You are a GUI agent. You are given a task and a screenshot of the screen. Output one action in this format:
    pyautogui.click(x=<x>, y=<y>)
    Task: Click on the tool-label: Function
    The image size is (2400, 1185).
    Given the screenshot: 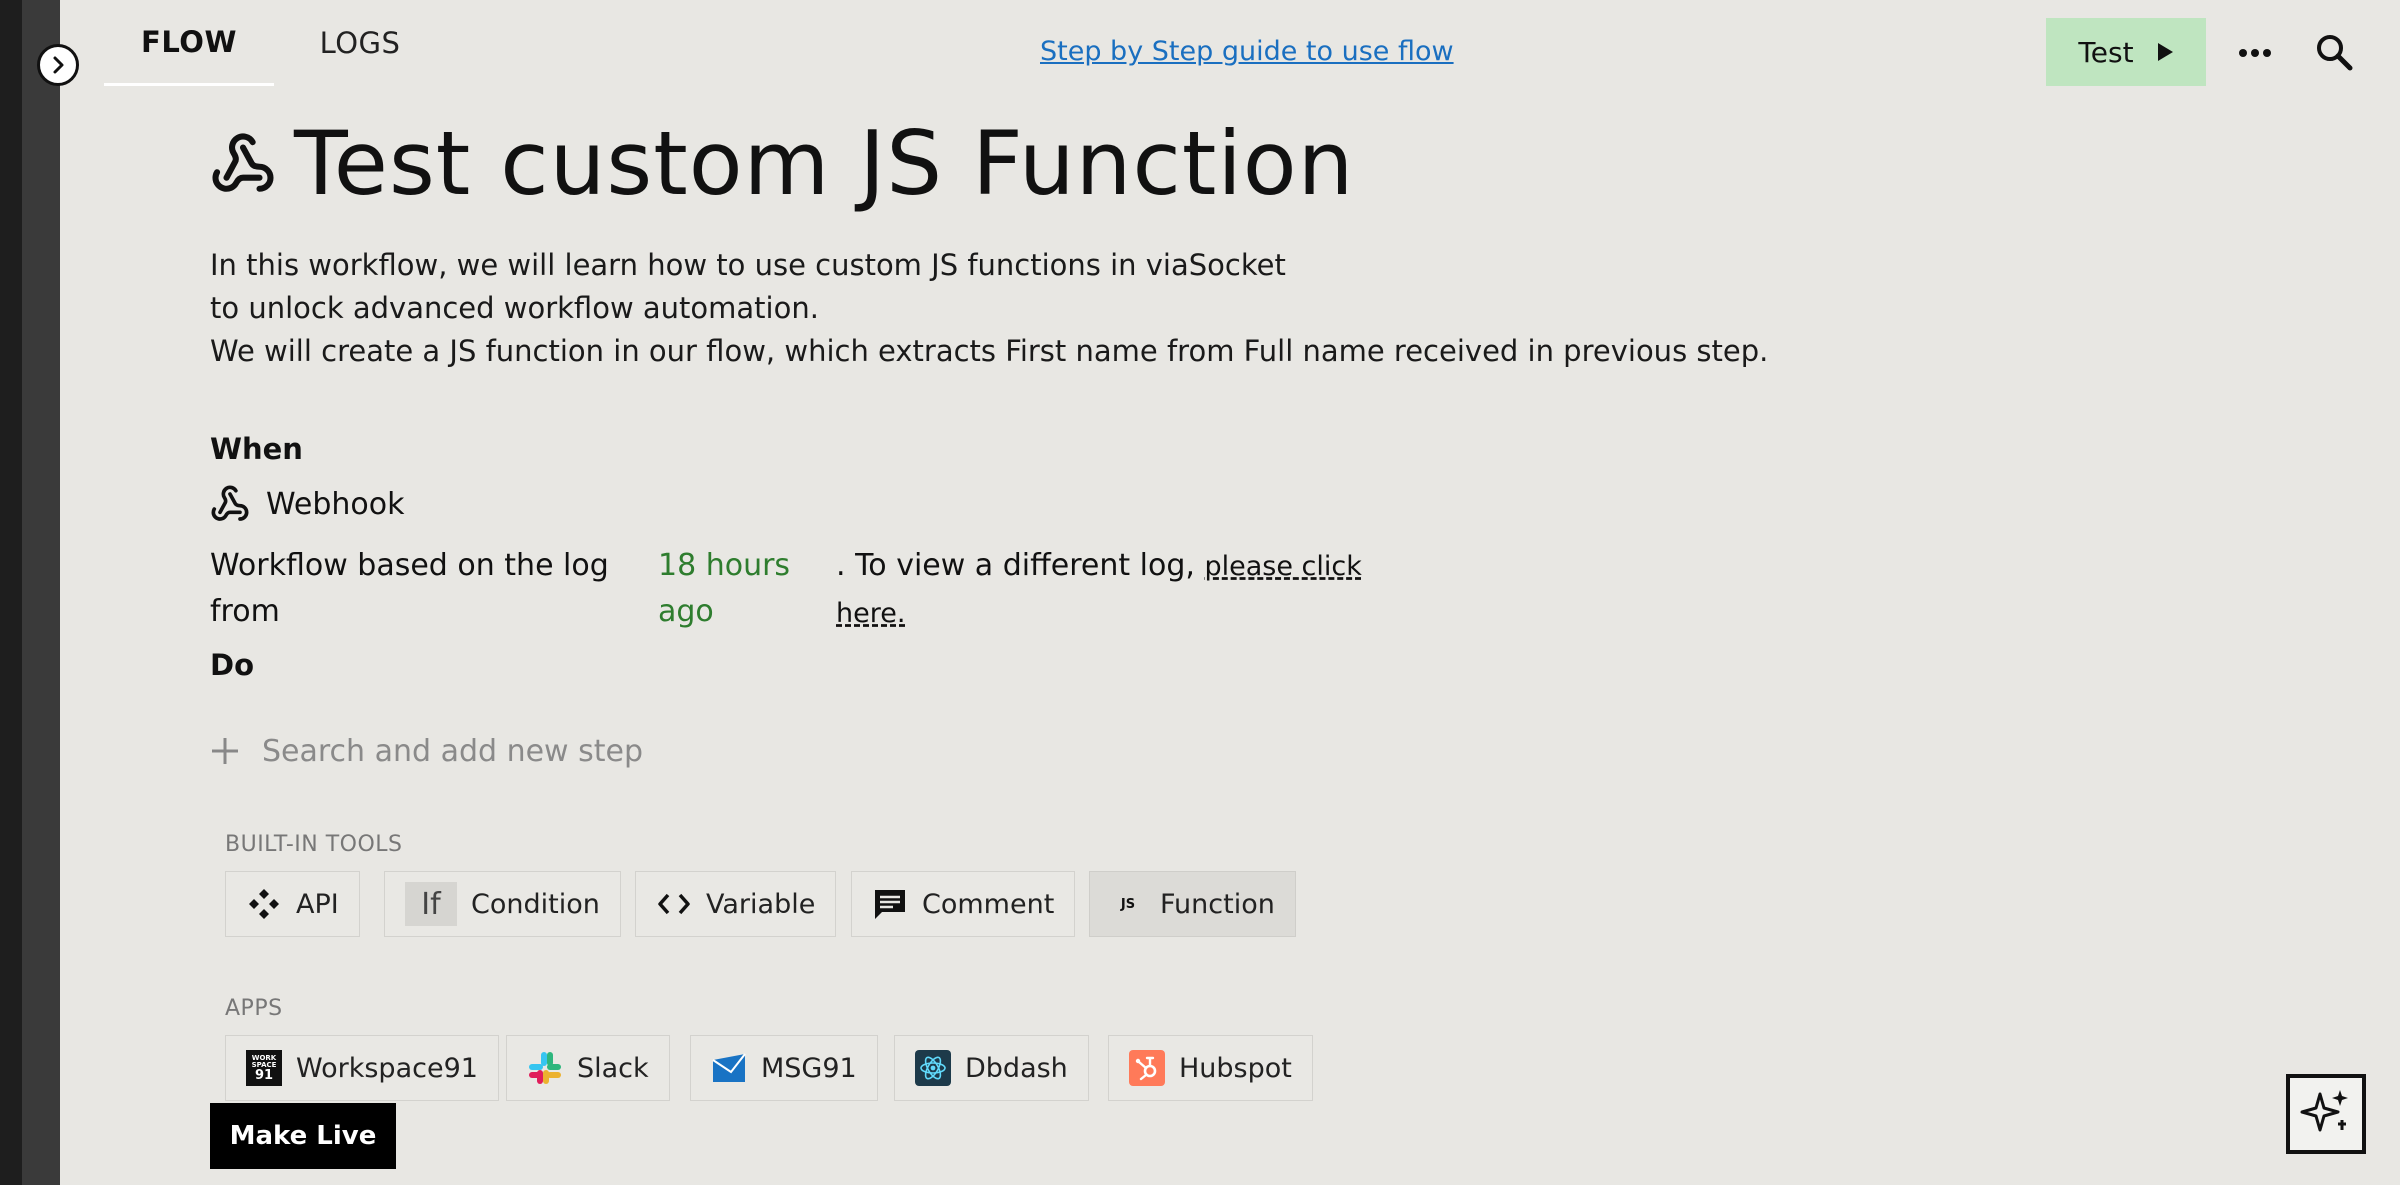 What is the action you would take?
    pyautogui.click(x=1217, y=904)
    